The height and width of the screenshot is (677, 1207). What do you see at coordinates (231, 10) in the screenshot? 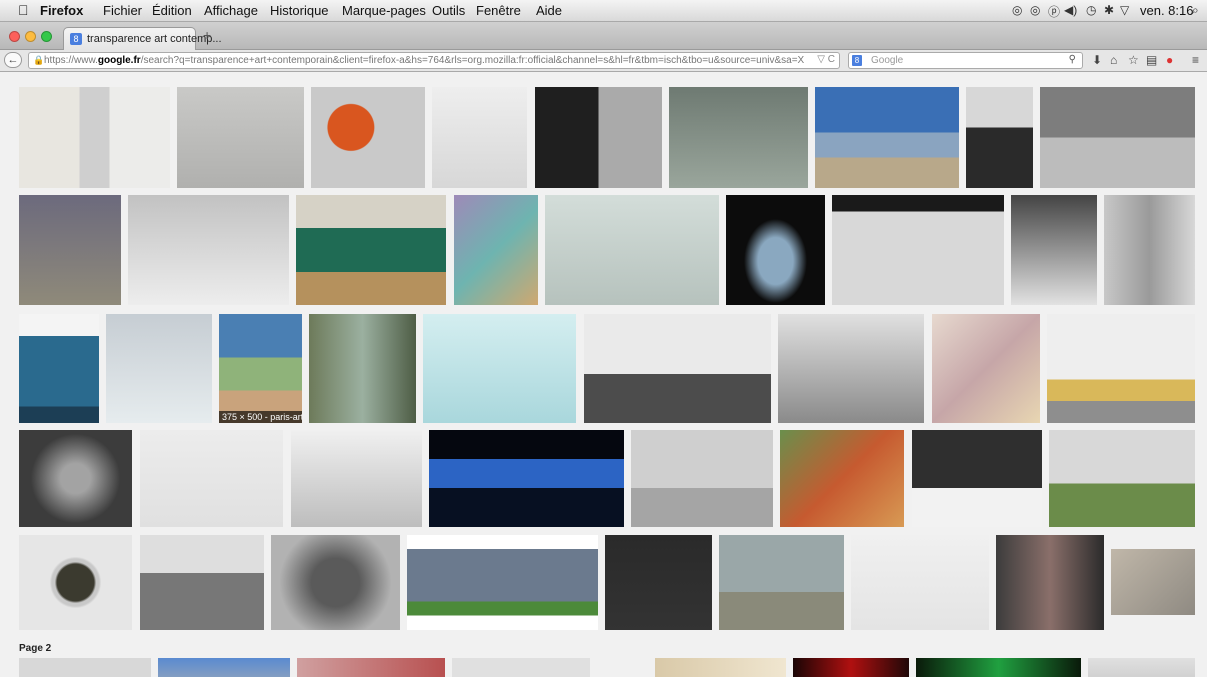
I see `menu-affichage: Affichage` at bounding box center [231, 10].